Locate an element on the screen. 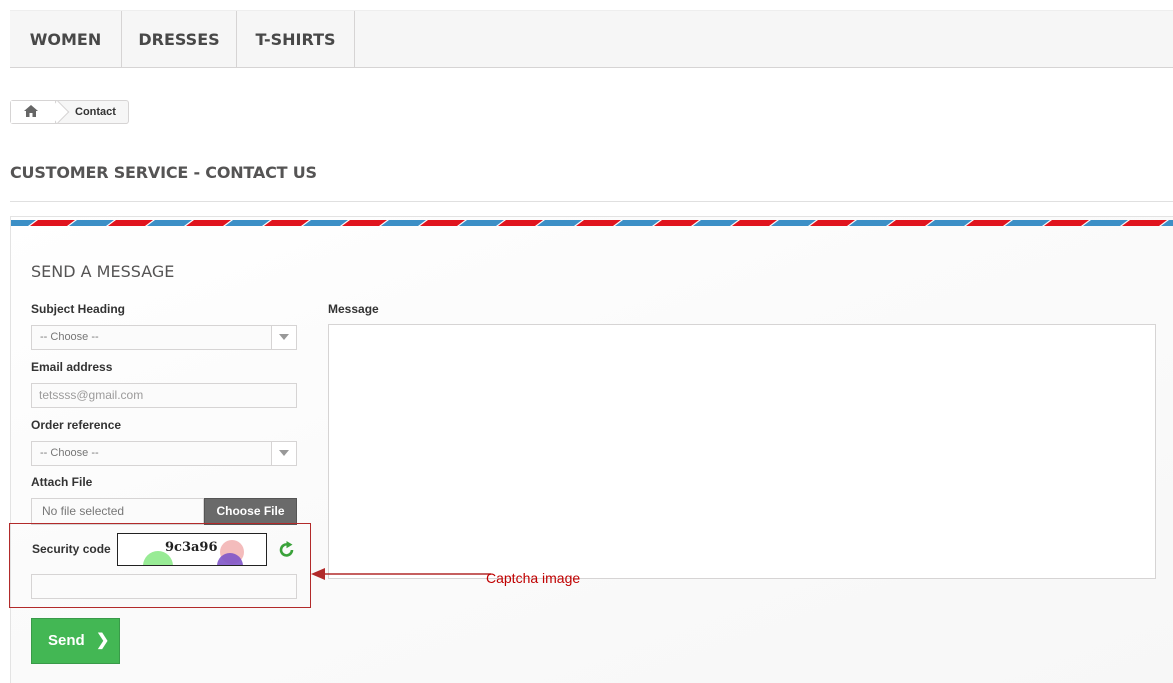  security-code-label: Security code is located at coordinates (71, 549).